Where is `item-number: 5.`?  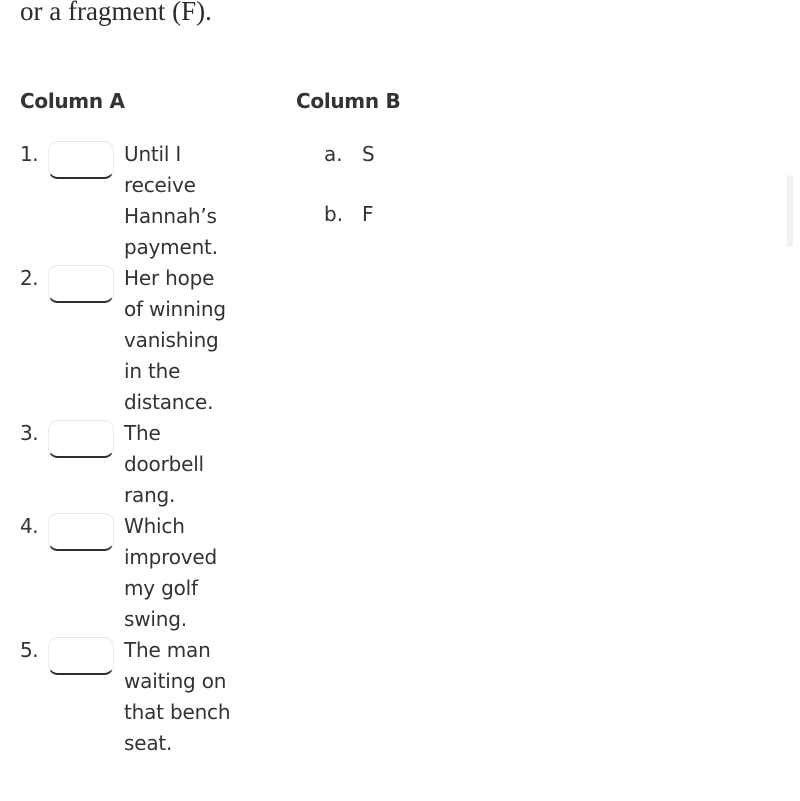 item-number: 5. is located at coordinates (29, 650).